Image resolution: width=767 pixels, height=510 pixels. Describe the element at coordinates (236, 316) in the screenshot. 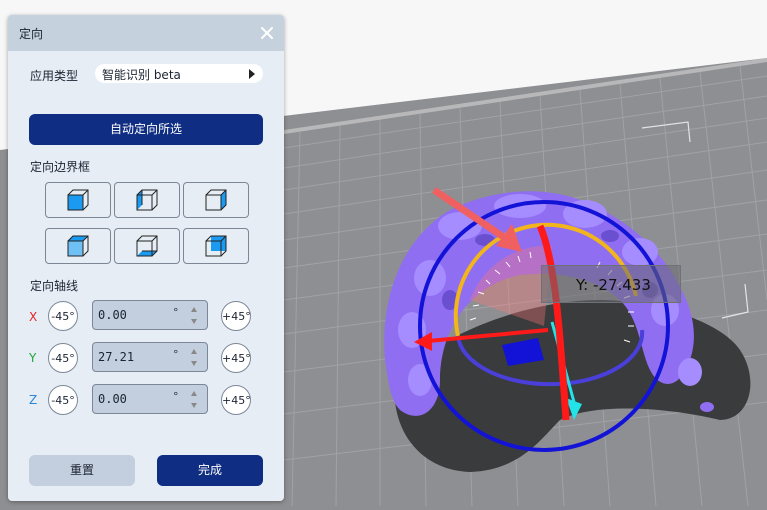

I see `x-plus-45-button: +45°` at that location.